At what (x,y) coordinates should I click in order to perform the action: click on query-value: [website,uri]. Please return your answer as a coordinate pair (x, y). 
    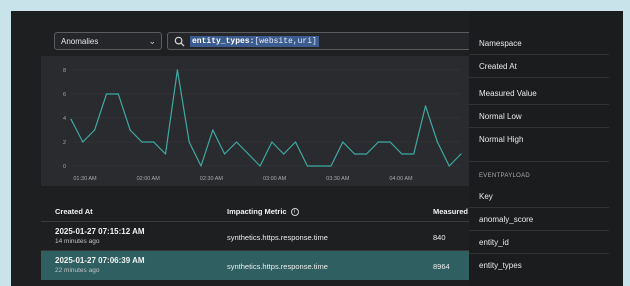
    Looking at the image, I should click on (285, 41).